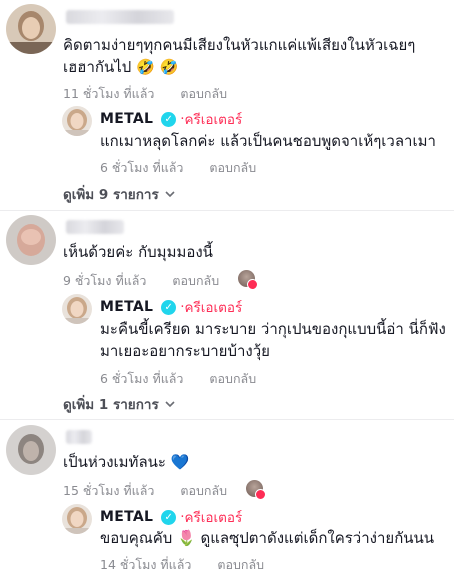  Describe the element at coordinates (126, 462) in the screenshot. I see `comment-text: เป็นห่วงเมทัลนะ 💙` at that location.